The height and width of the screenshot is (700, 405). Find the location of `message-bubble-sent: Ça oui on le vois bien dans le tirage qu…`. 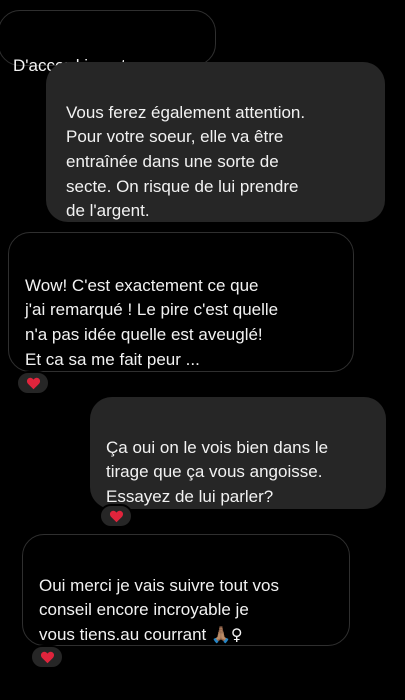

message-bubble-sent: Ça oui on le vois bien dans le tirage qu… is located at coordinates (238, 453).